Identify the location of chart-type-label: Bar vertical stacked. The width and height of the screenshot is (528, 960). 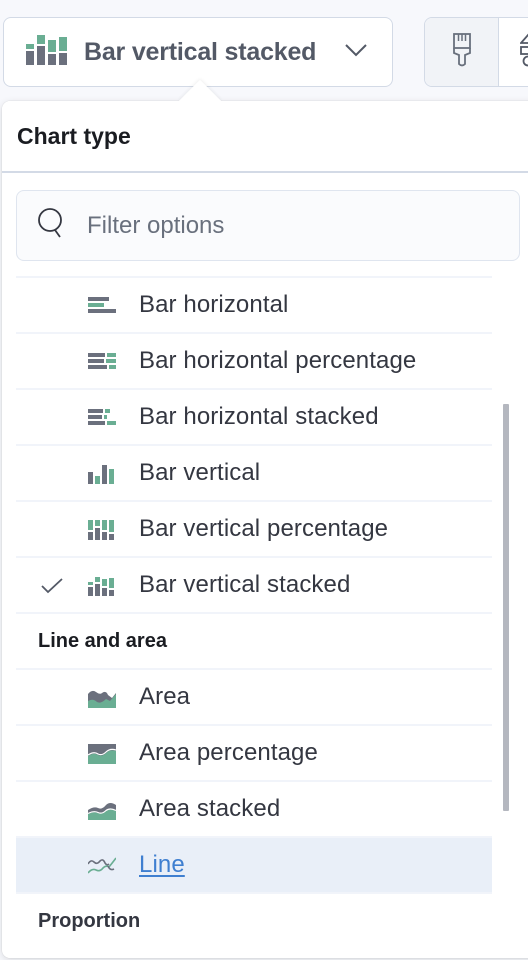
(200, 51).